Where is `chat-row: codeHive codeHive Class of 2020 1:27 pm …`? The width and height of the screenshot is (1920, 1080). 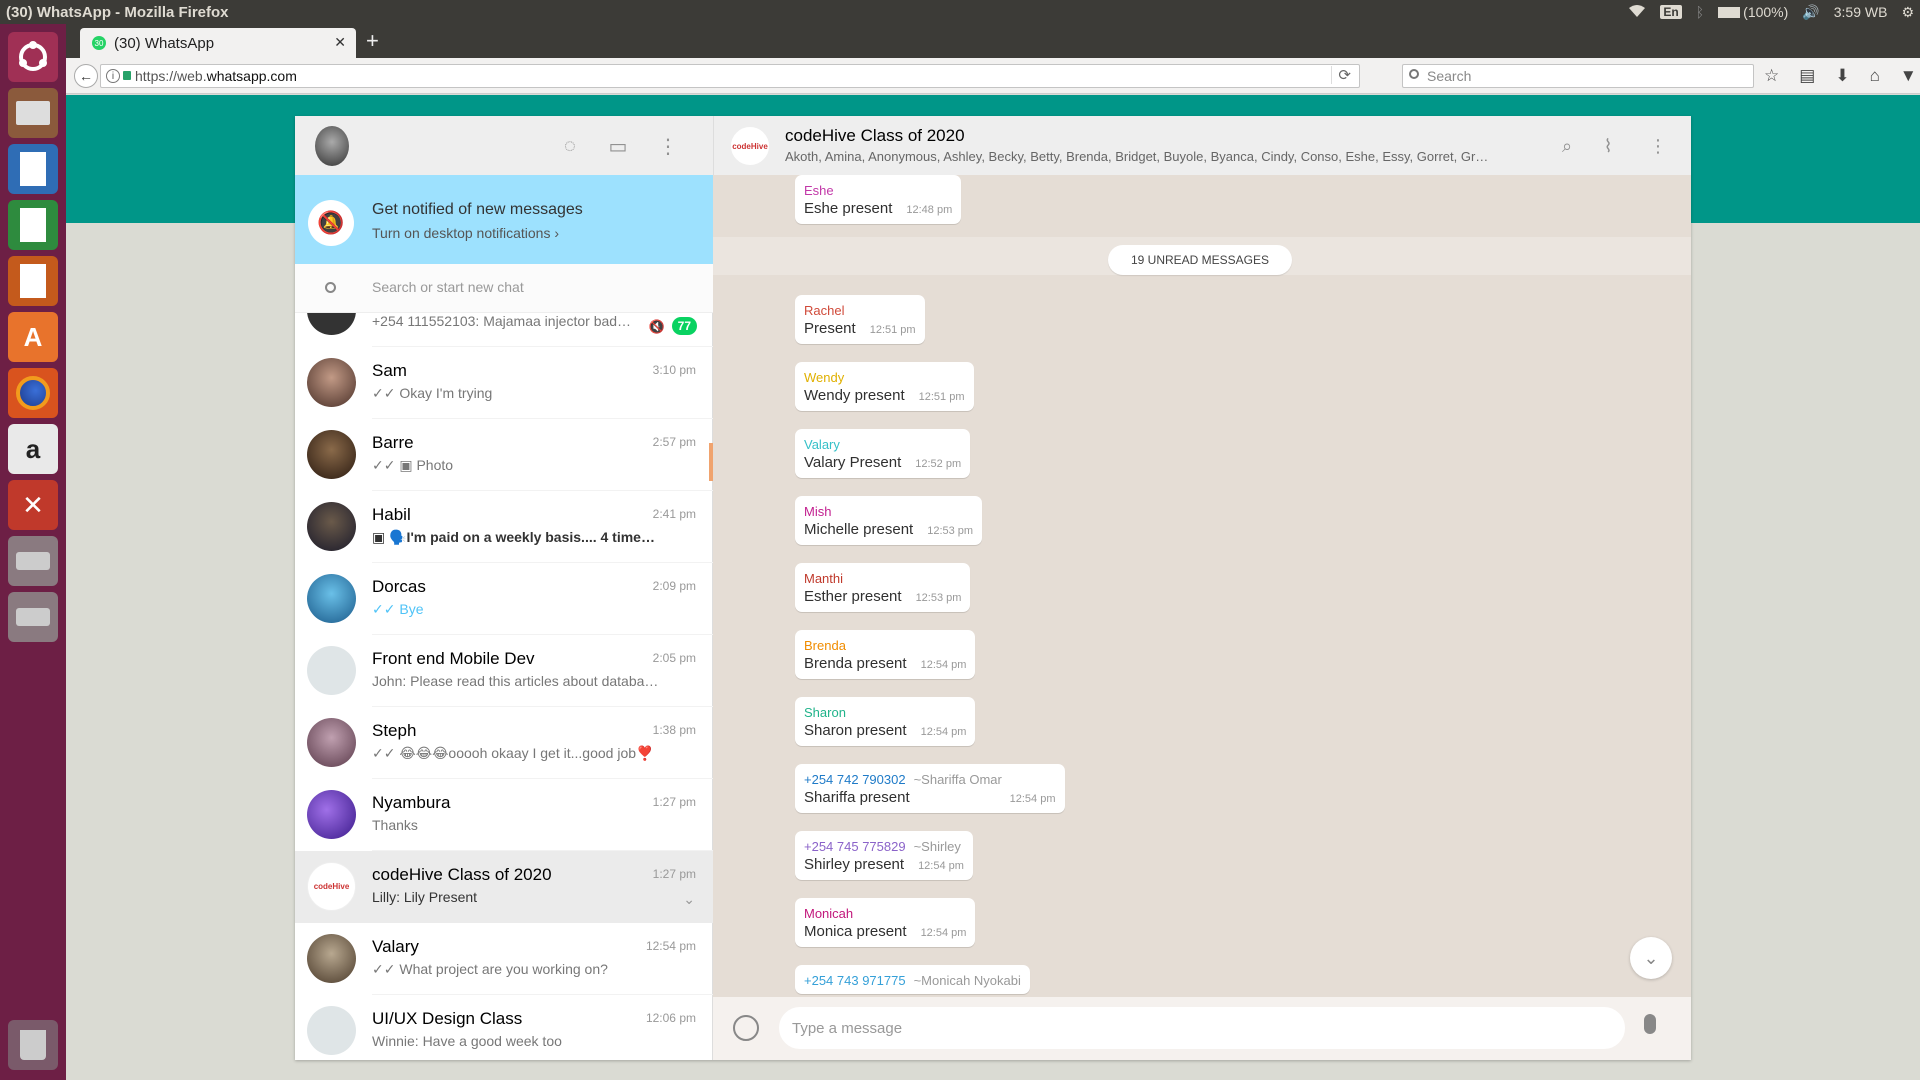 chat-row: codeHive codeHive Class of 2020 1:27 pm … is located at coordinates (504, 887).